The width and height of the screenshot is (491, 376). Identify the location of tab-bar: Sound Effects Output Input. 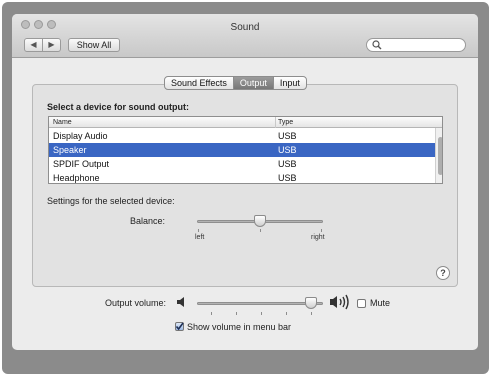
(235, 83).